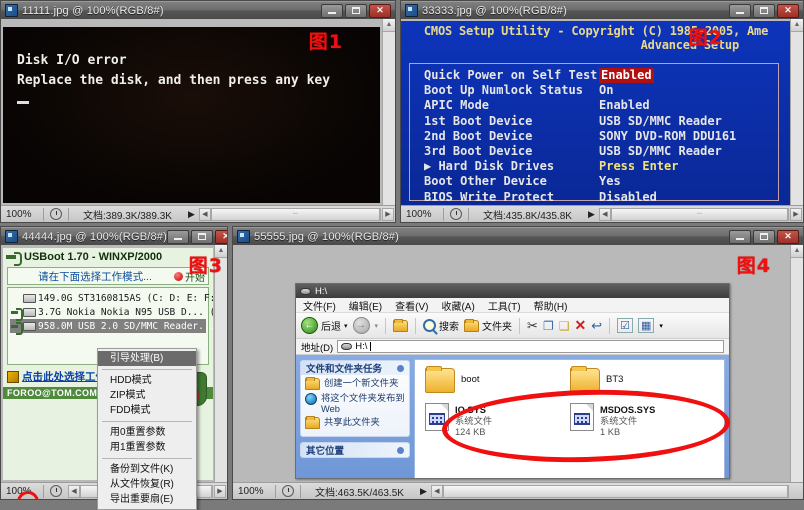 The image size is (804, 510). I want to click on bios-row: Boot Other Device Yes, so click(601, 181).